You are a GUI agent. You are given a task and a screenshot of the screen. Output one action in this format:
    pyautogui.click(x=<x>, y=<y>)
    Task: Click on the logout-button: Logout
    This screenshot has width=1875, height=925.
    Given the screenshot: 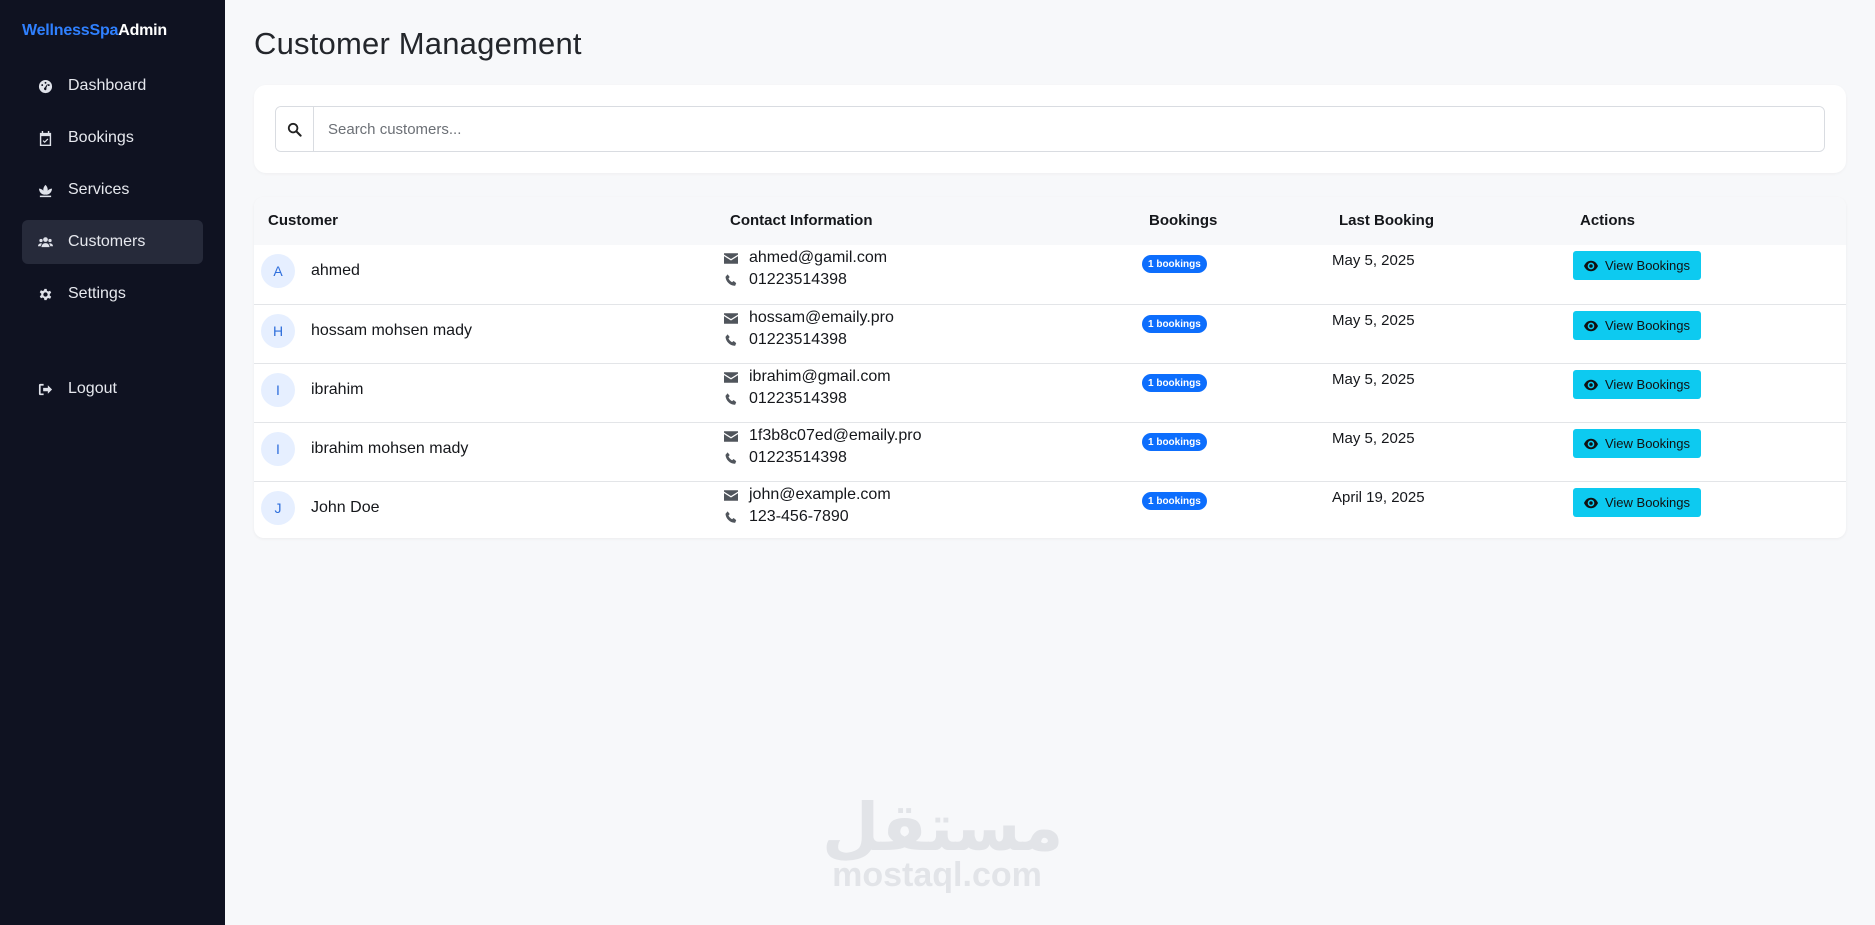 What is the action you would take?
    pyautogui.click(x=112, y=389)
    